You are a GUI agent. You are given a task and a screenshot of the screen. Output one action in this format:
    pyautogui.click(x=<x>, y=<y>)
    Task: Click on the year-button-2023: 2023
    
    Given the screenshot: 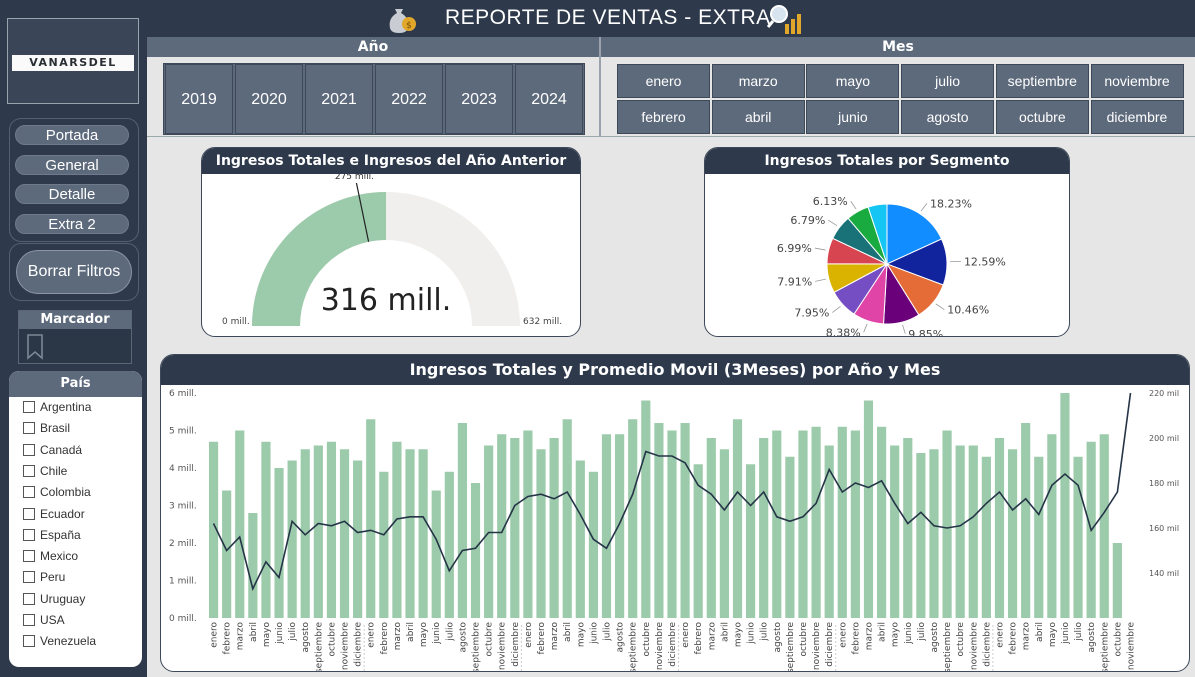 What is the action you would take?
    pyautogui.click(x=479, y=99)
    